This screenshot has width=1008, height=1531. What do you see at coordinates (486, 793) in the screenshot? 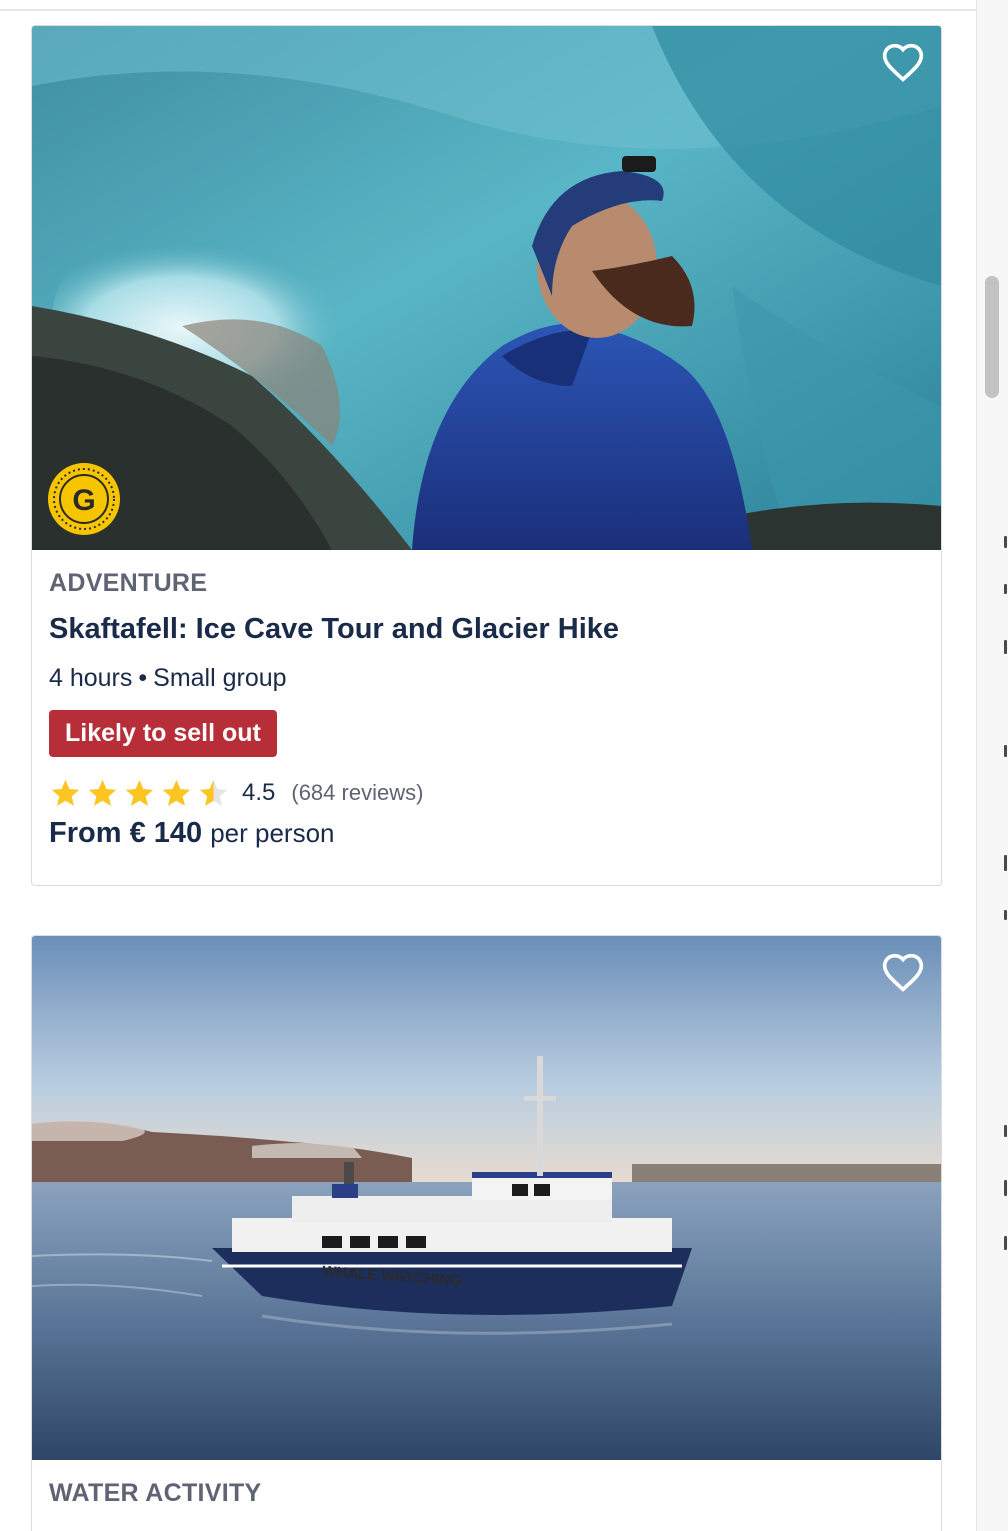
I see `rating-row: 4.5 (684 reviews)` at bounding box center [486, 793].